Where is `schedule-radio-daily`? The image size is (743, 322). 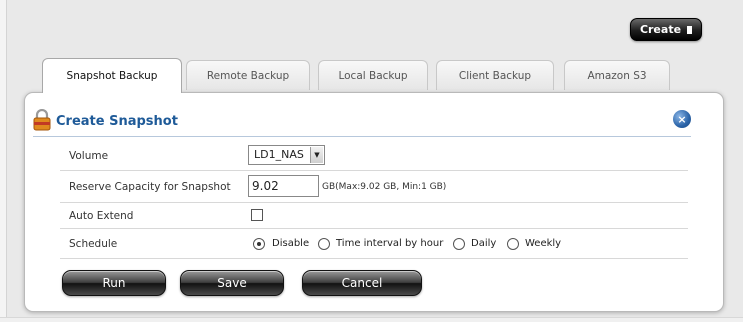 schedule-radio-daily is located at coordinates (459, 244).